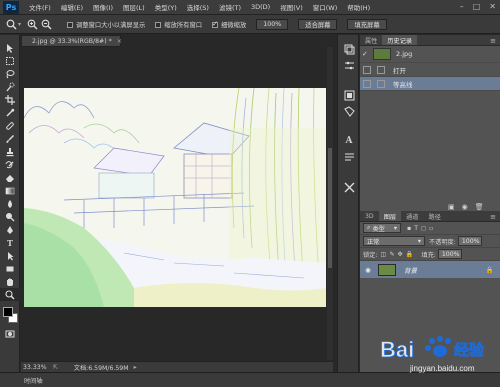 The width and height of the screenshot is (500, 387). I want to click on actual-pixels-button: 100%, so click(272, 24).